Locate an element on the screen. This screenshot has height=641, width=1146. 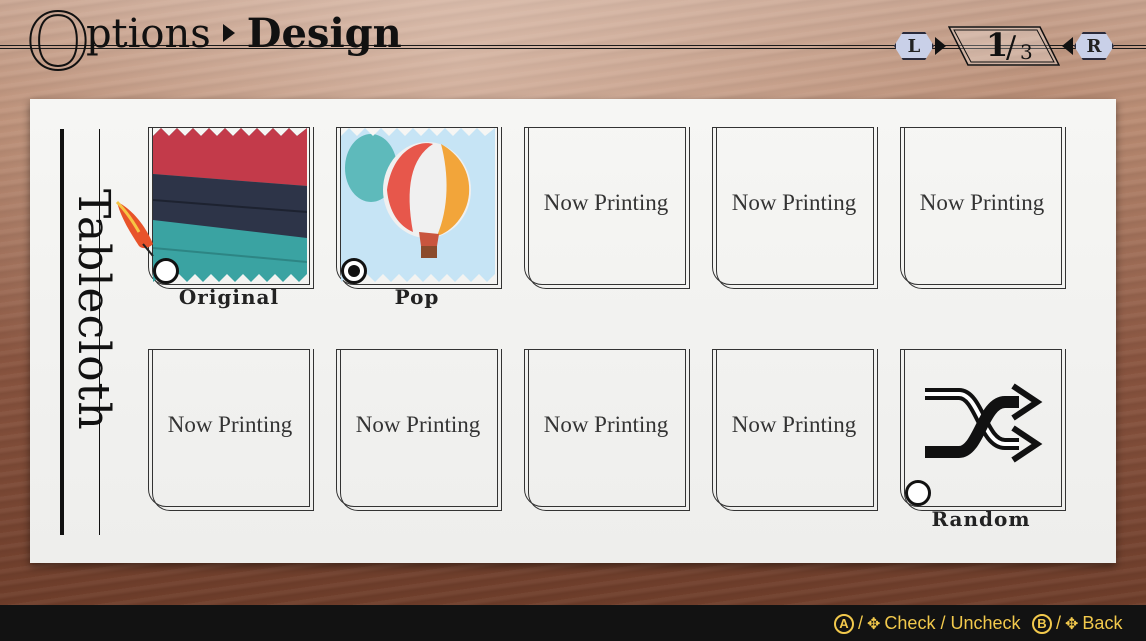
breadcrumb-arrow-icon is located at coordinates (228, 33).